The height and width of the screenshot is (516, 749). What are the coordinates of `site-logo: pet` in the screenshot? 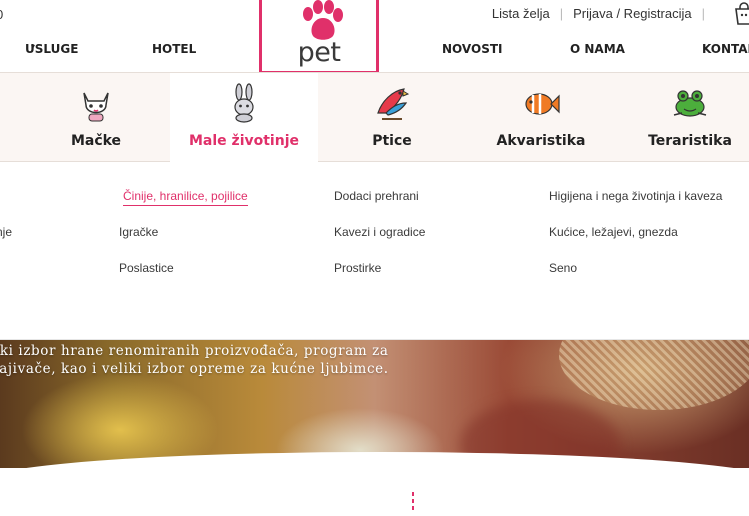 It's located at (319, 37).